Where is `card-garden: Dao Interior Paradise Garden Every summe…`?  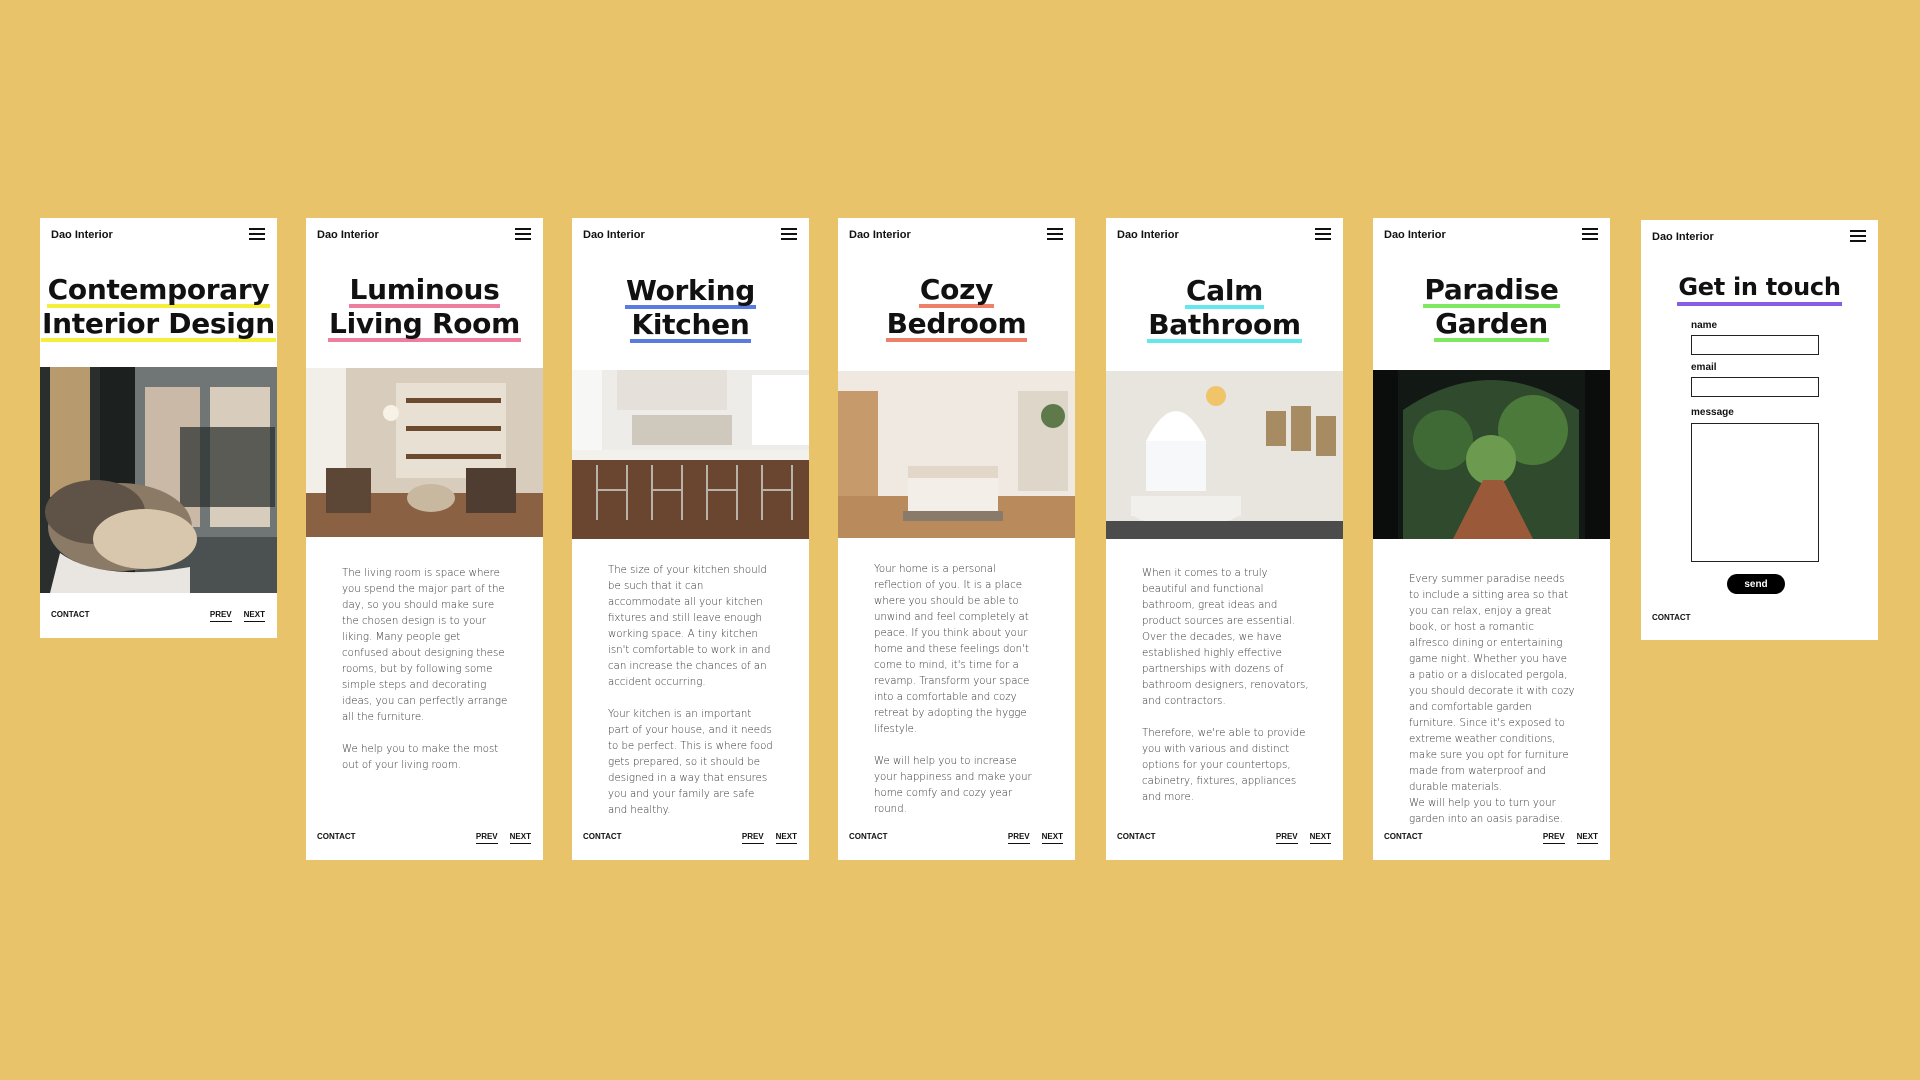 card-garden: Dao Interior Paradise Garden Every summe… is located at coordinates (1491, 539).